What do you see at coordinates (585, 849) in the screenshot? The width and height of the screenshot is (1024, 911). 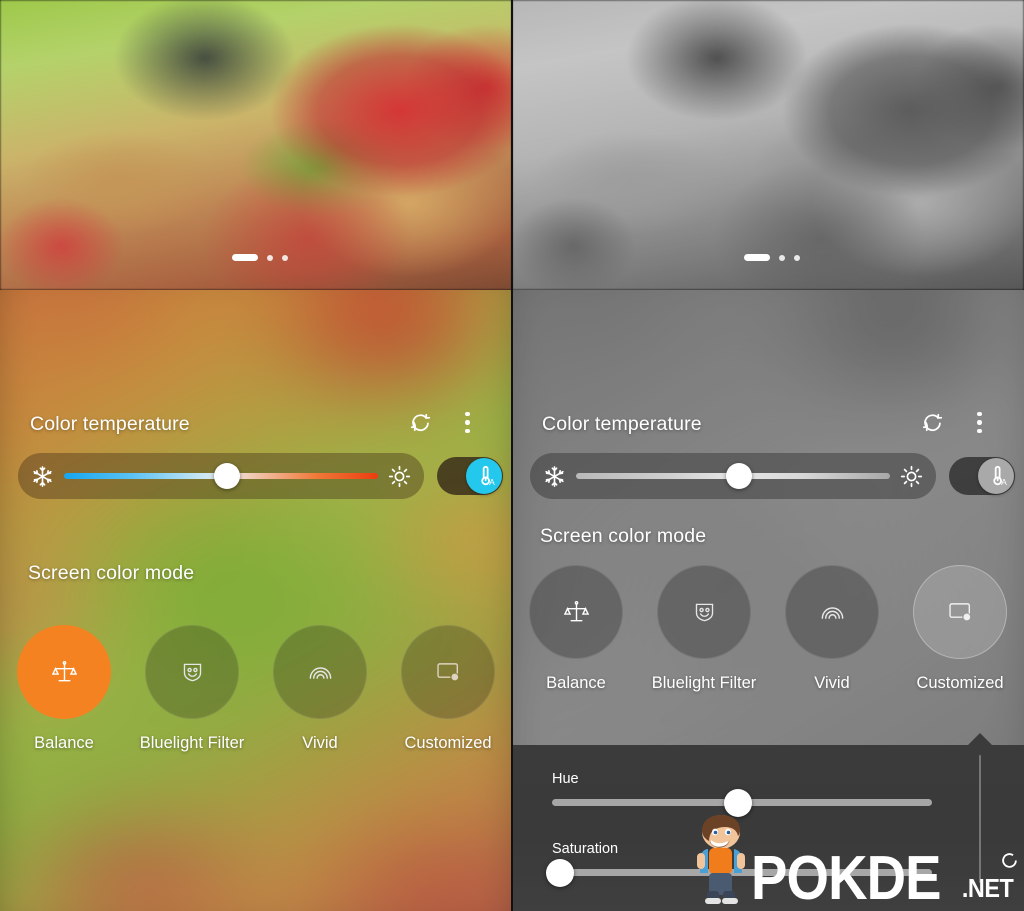 I see `saturation-label: Saturation` at bounding box center [585, 849].